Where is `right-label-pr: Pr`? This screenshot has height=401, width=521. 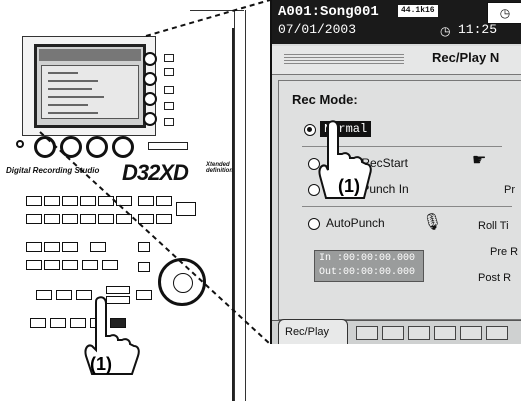 right-label-pr: Pr is located at coordinates (509, 190).